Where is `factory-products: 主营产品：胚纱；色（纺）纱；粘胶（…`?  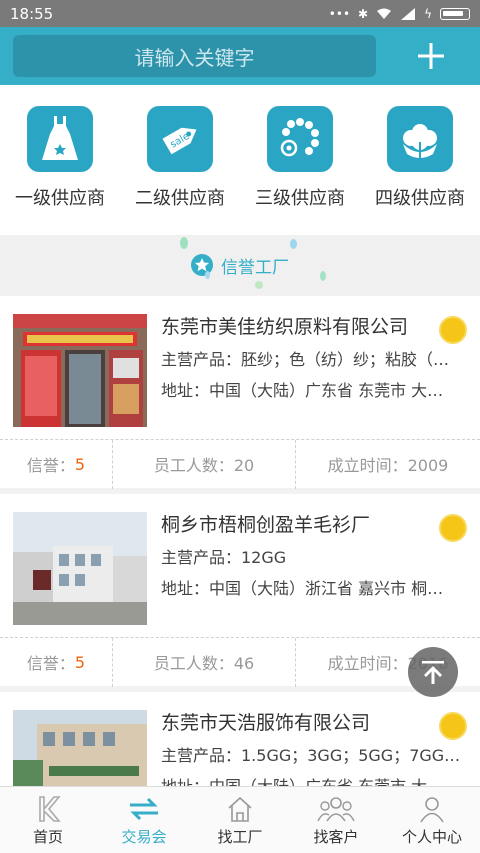
factory-products: 主营产品：胚纱；色（纺）纱；粘胶（… is located at coordinates (305, 359).